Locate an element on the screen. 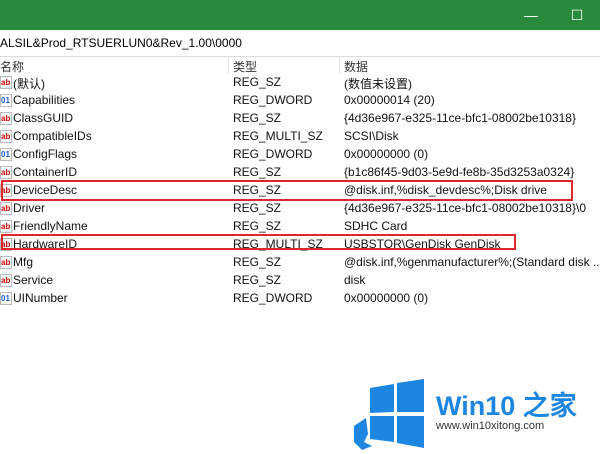  value-name: Service is located at coordinates (33, 280).